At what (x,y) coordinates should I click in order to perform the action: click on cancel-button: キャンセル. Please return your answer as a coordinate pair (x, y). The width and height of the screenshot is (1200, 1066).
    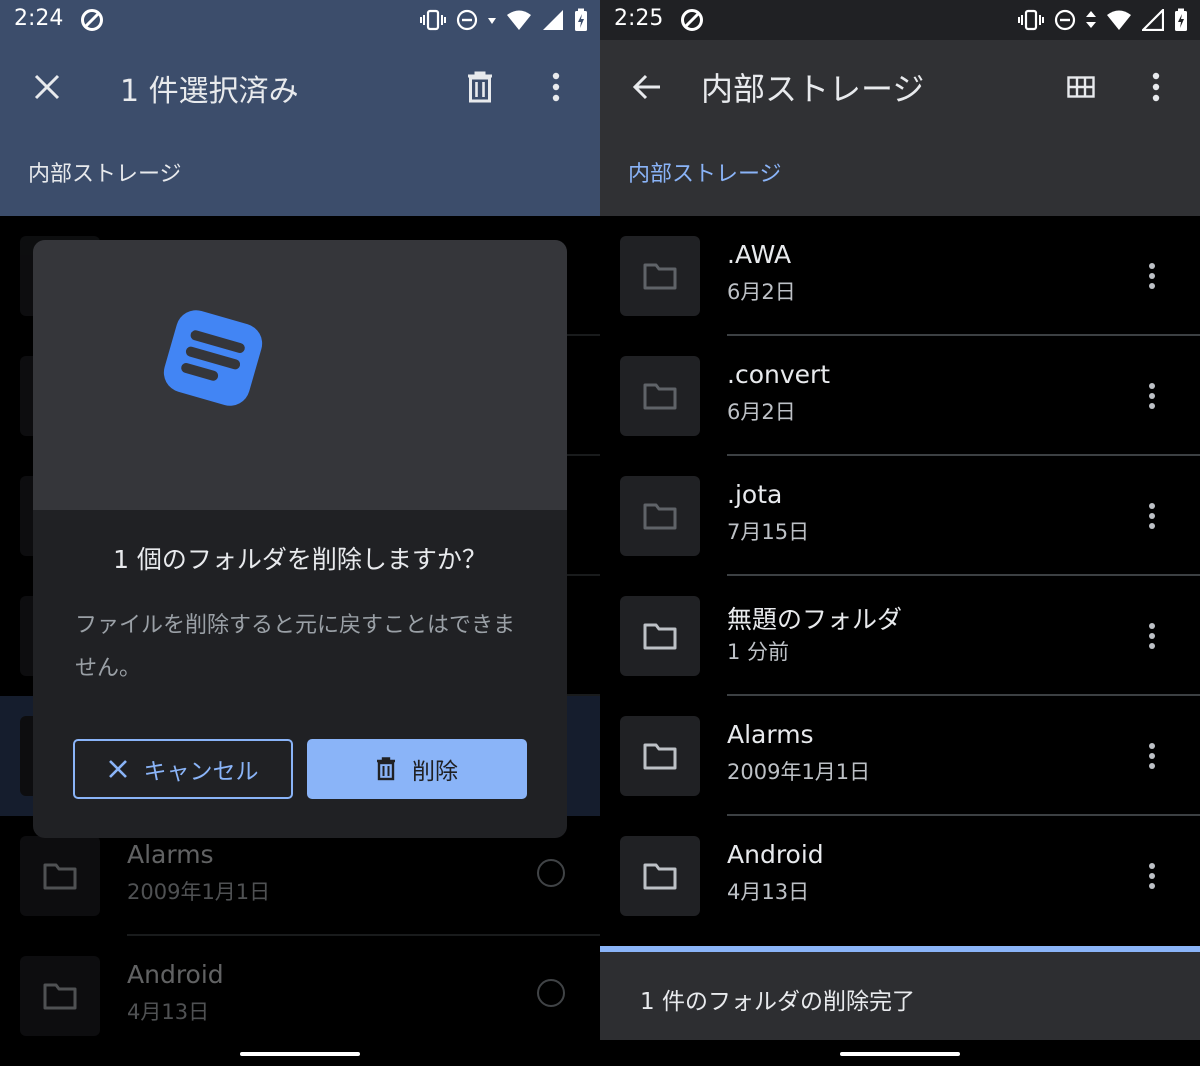
    Looking at the image, I should click on (183, 769).